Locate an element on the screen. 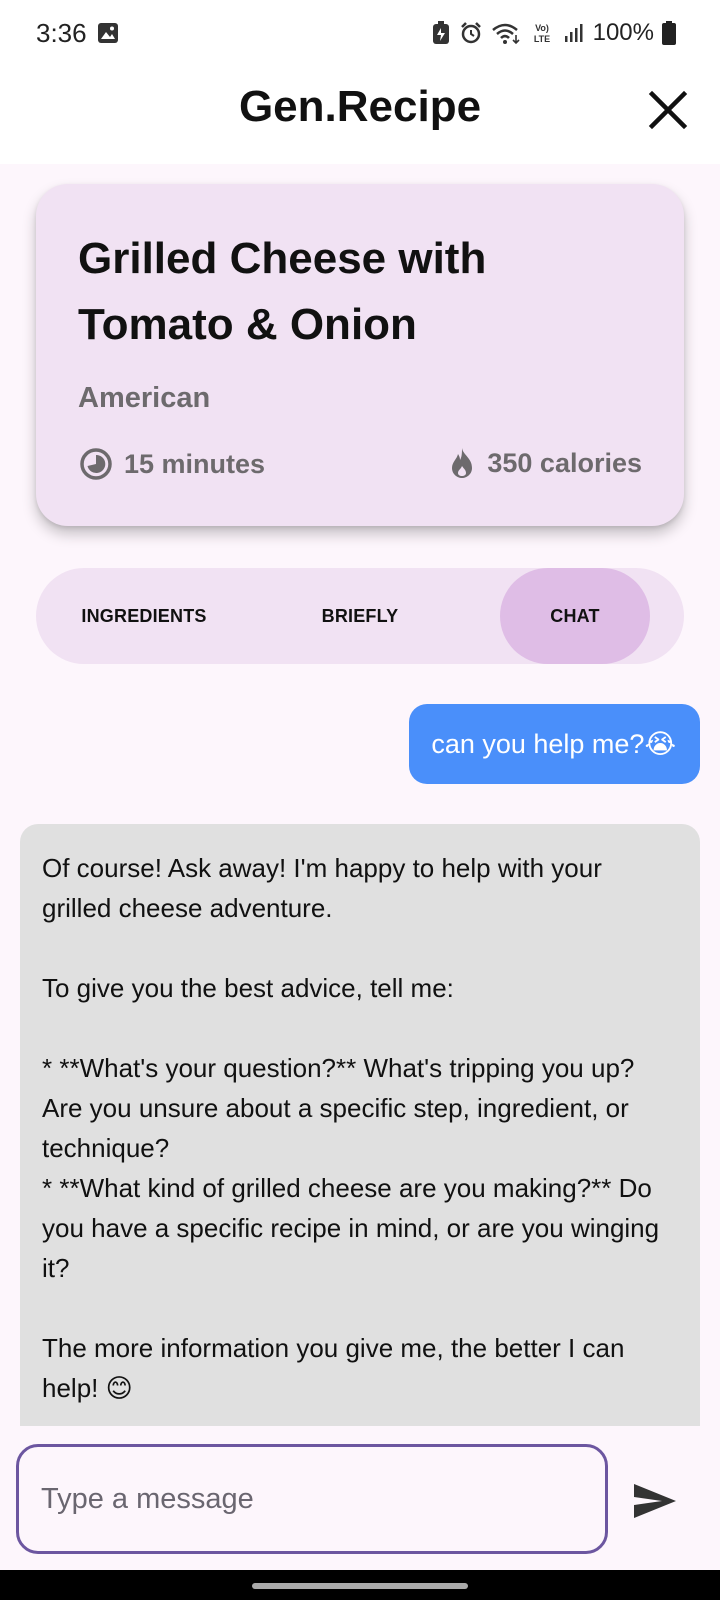 The height and width of the screenshot is (1600, 720). send-button is located at coordinates (655, 1501).